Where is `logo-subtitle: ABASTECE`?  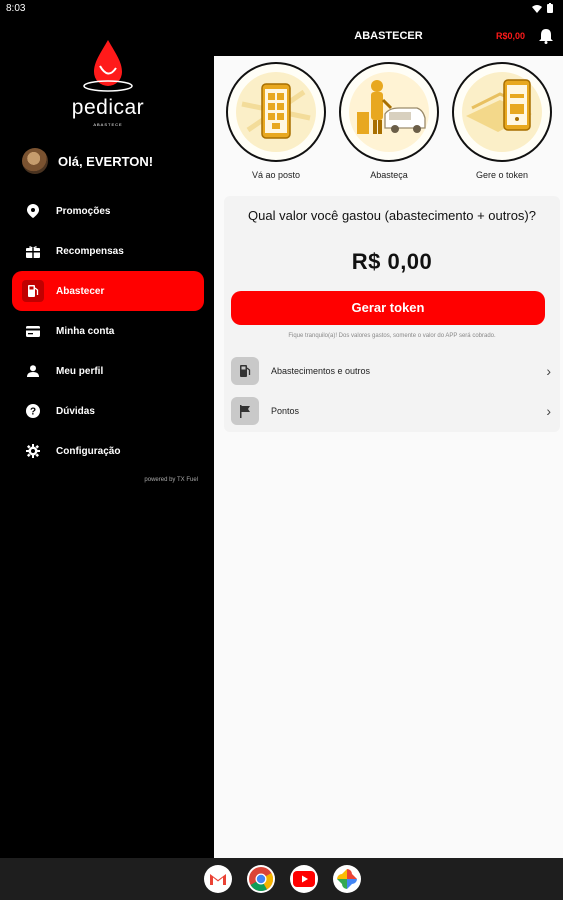 logo-subtitle: ABASTECE is located at coordinates (108, 124).